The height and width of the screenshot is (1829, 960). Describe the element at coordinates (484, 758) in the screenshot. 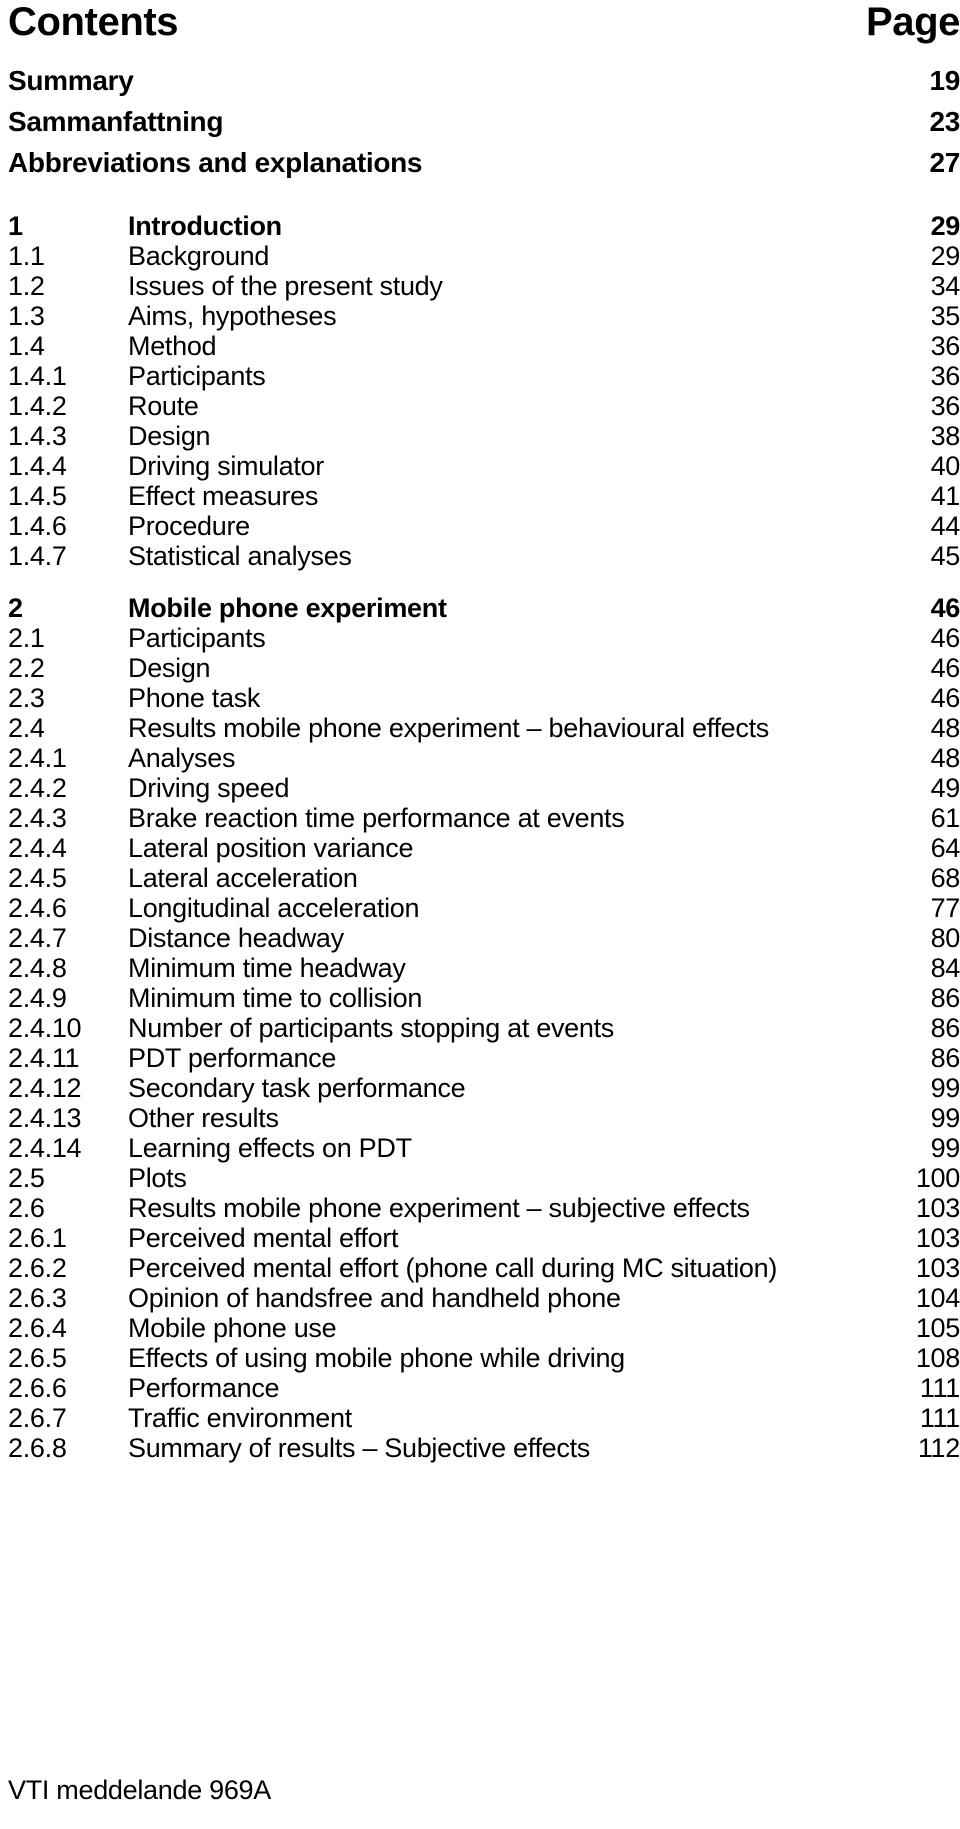

I see `toc-entry: 2.4.1 Analyses 48` at that location.